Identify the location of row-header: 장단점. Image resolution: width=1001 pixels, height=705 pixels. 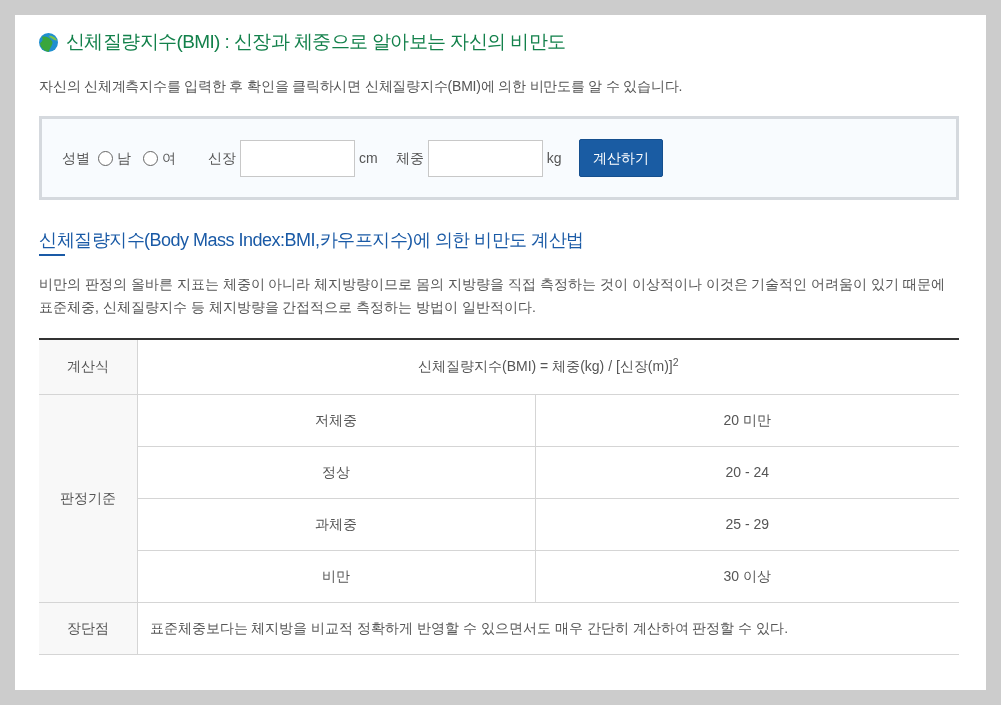
(88, 628).